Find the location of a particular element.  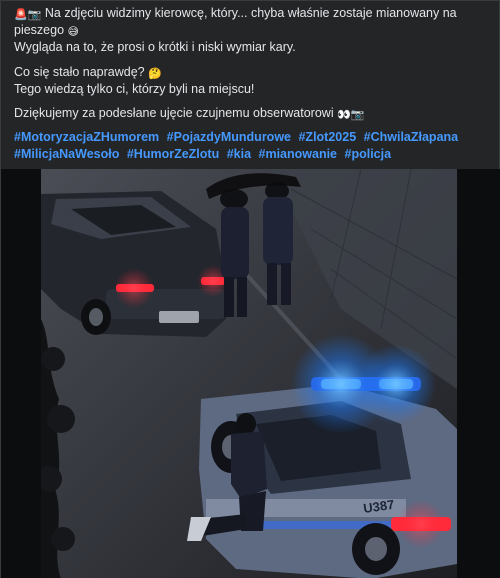

hashtag-link: #kia is located at coordinates (239, 154).